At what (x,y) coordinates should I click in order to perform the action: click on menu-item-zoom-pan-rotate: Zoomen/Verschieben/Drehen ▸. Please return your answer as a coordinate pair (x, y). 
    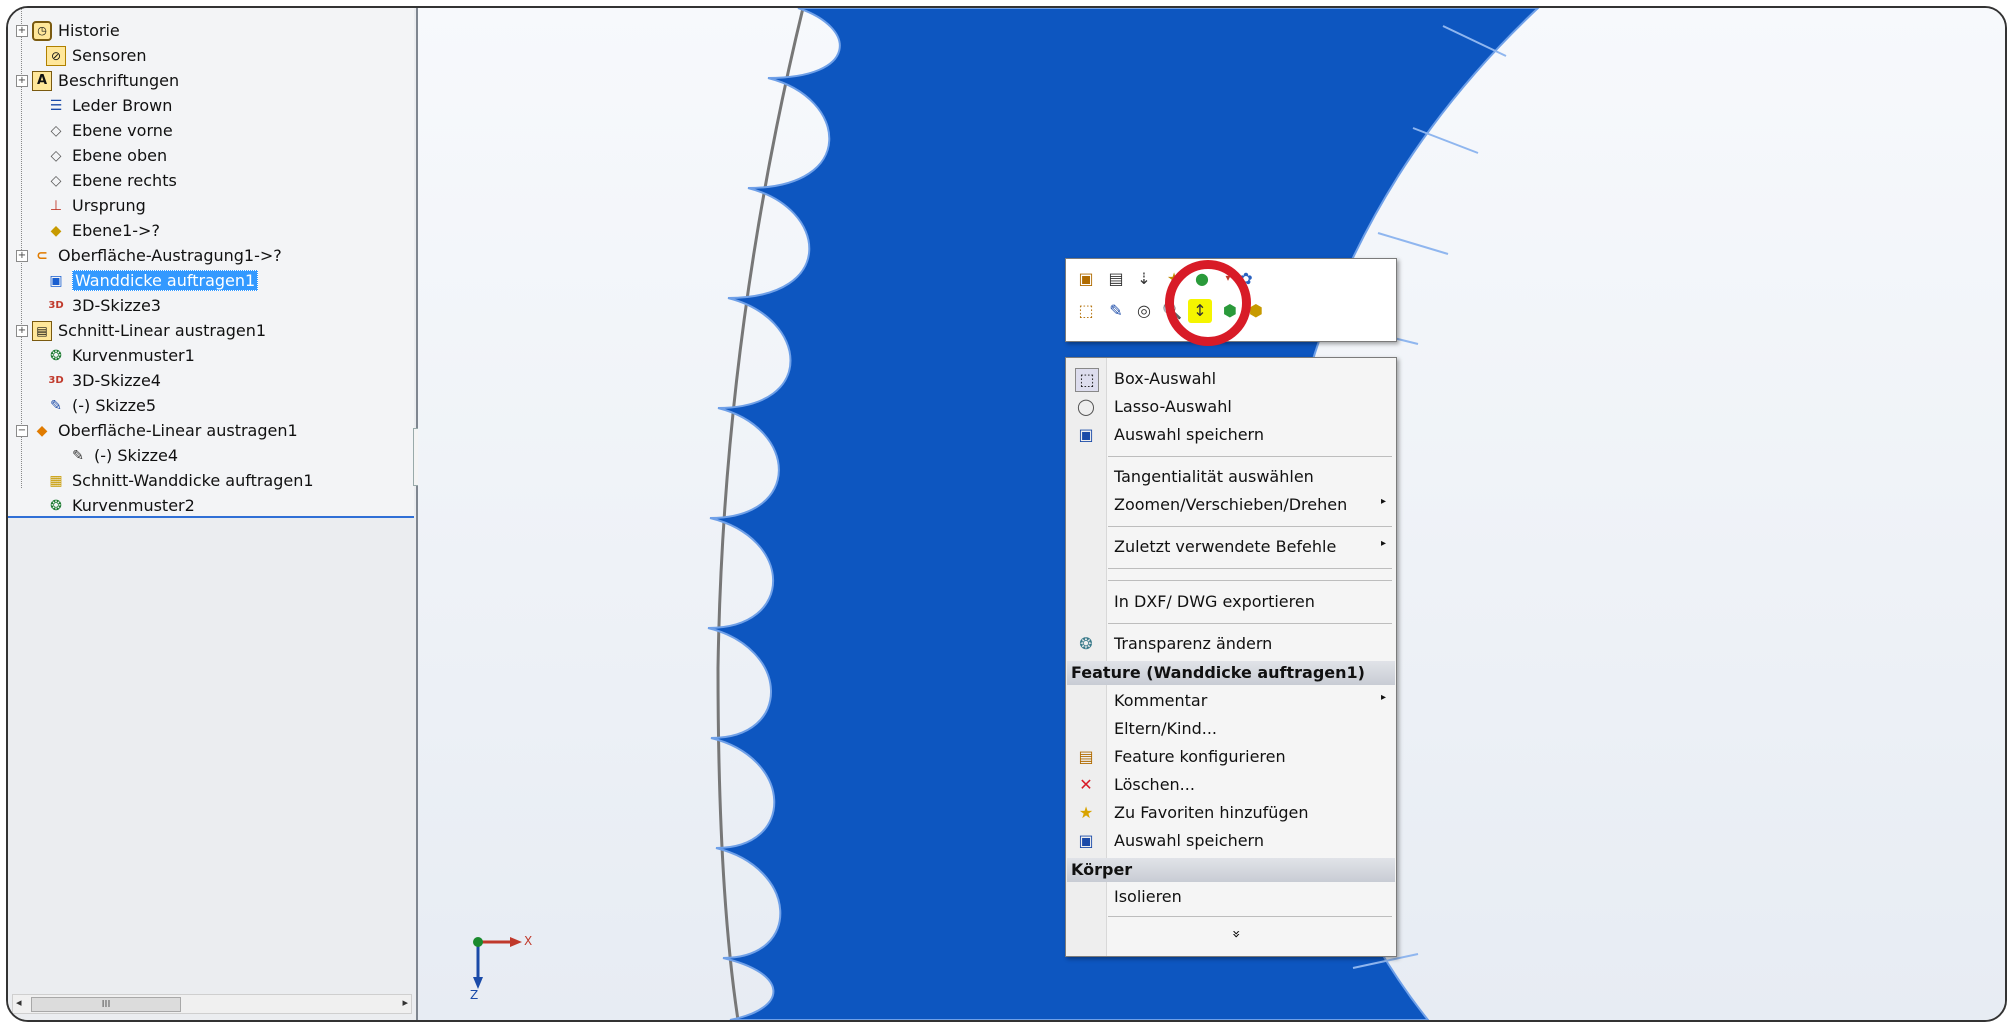
    Looking at the image, I should click on (1231, 505).